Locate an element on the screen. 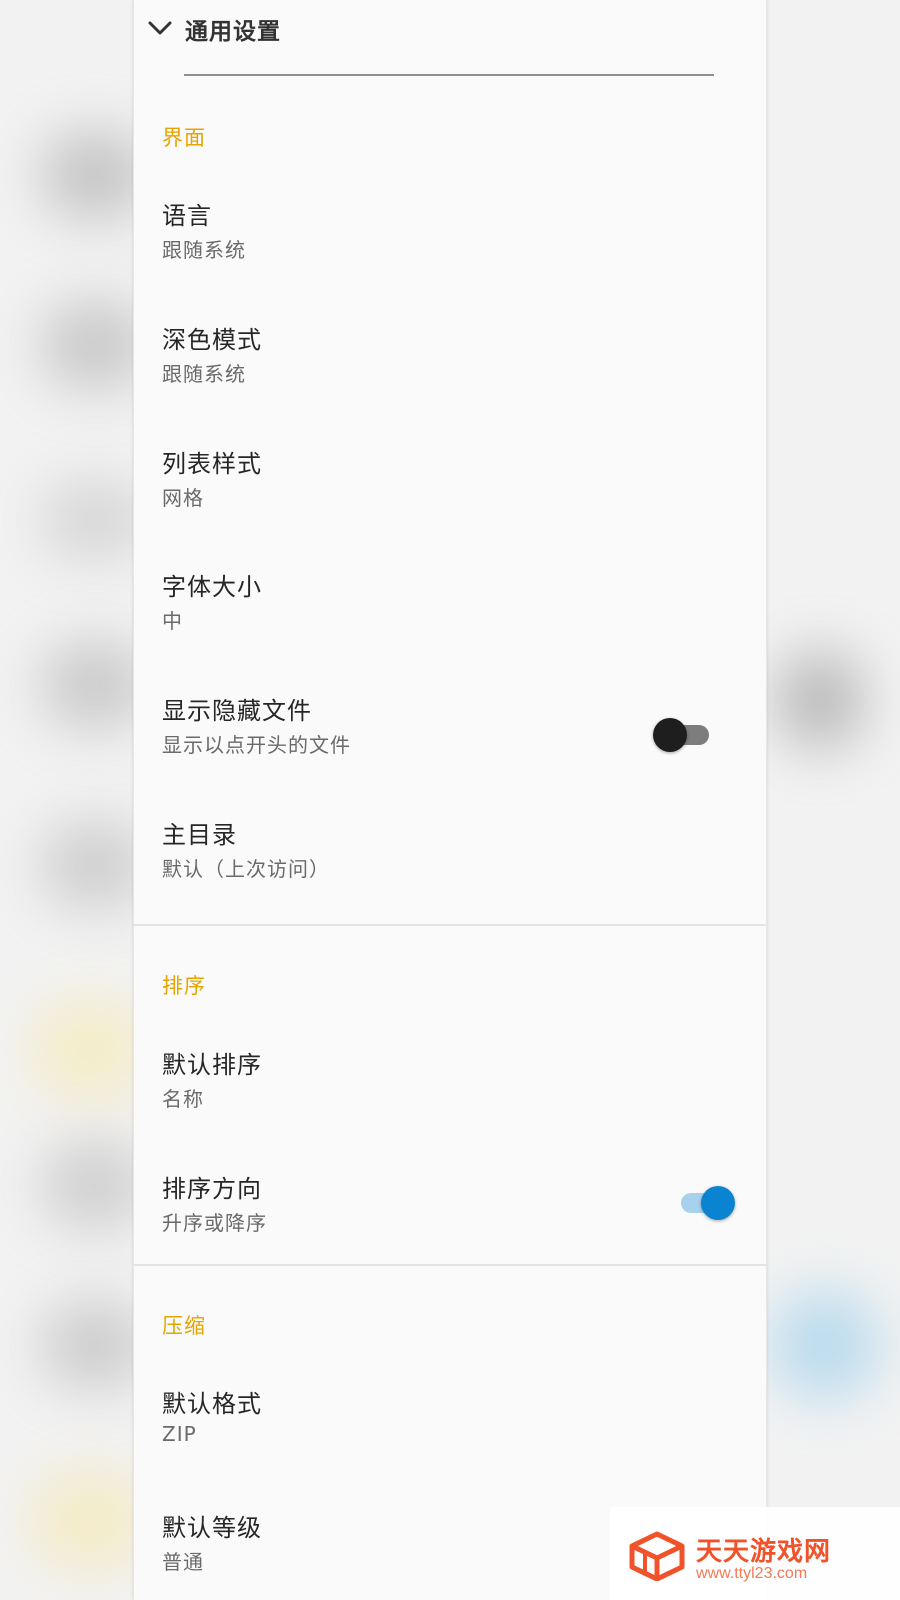 The image size is (900, 1600). setting-value: 普通 is located at coordinates (183, 1562).